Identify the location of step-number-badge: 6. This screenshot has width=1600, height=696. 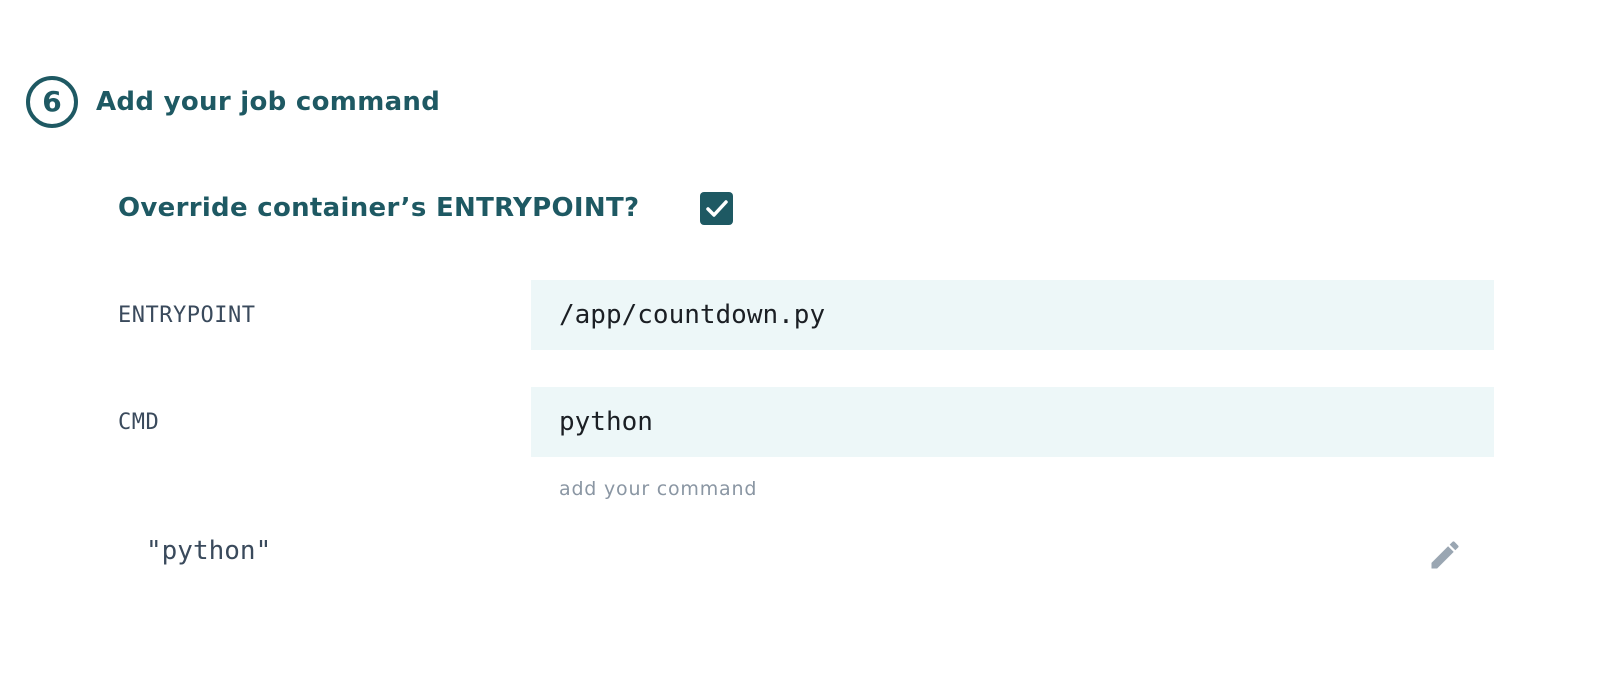
(52, 102).